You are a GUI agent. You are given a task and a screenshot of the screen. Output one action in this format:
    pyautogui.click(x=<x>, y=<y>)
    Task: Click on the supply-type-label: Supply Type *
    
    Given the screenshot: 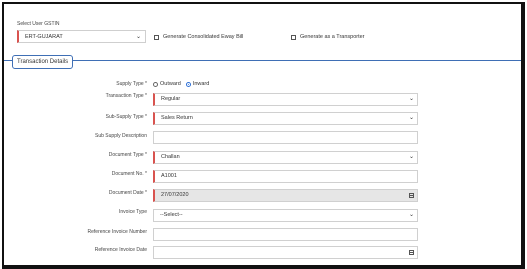 What is the action you would take?
    pyautogui.click(x=131, y=84)
    